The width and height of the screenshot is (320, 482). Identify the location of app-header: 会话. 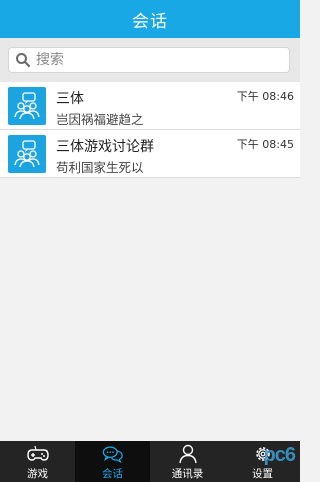
(150, 19).